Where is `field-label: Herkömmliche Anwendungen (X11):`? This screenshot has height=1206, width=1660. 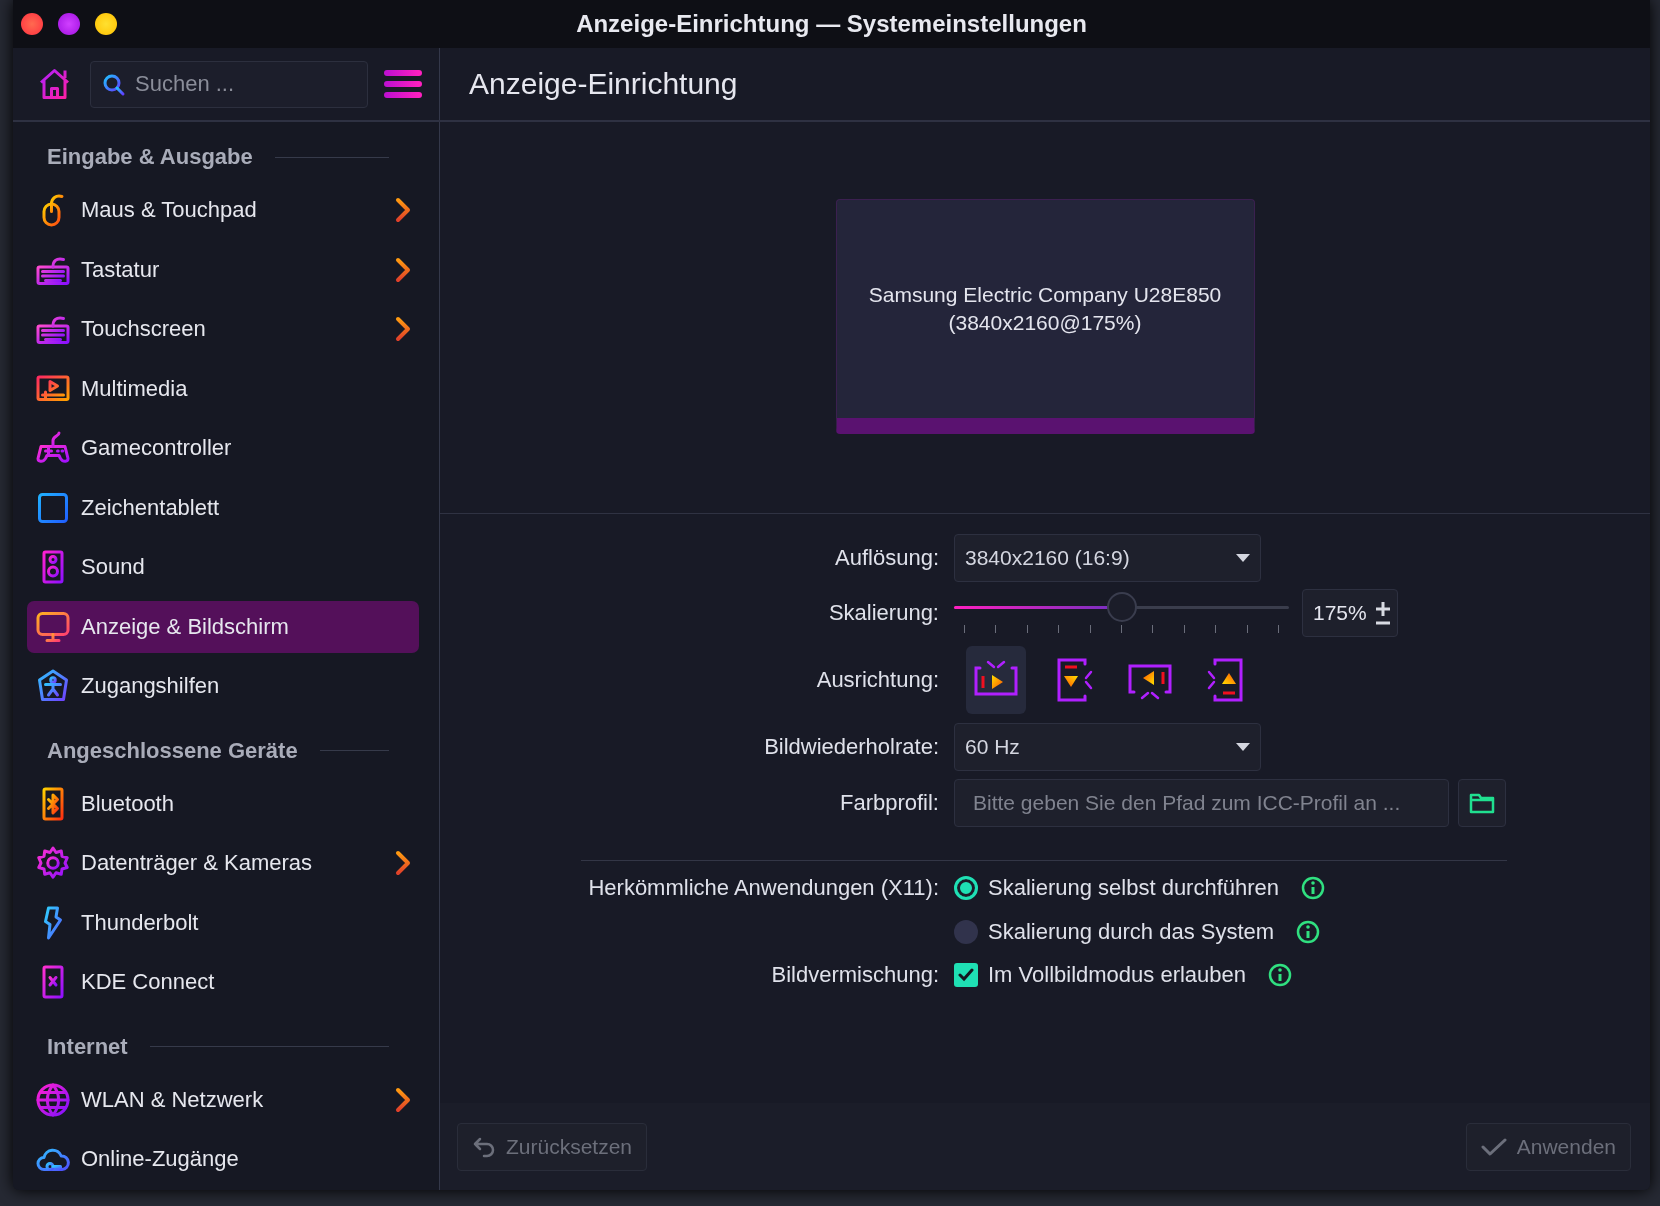
field-label: Herkömmliche Anwendungen (X11): is located at coordinates (763, 888).